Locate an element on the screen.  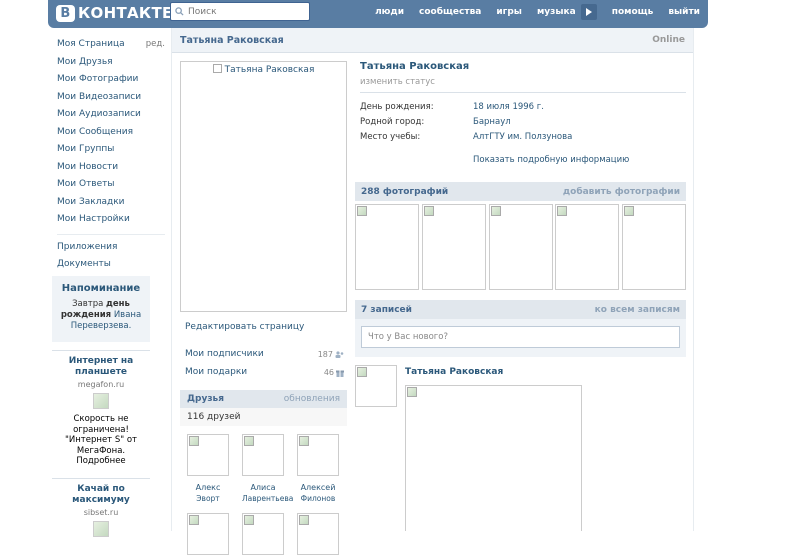
friend-card: Алиса Лаврентьева is located at coordinates (267, 469).